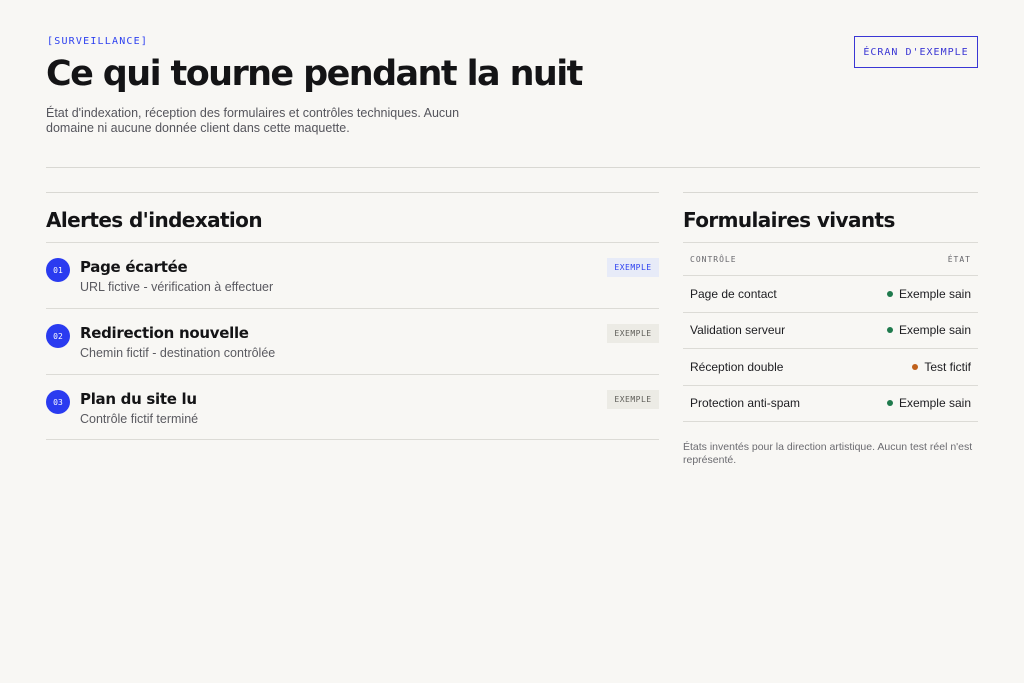 The image size is (1024, 683). I want to click on header-divider, so click(513, 167).